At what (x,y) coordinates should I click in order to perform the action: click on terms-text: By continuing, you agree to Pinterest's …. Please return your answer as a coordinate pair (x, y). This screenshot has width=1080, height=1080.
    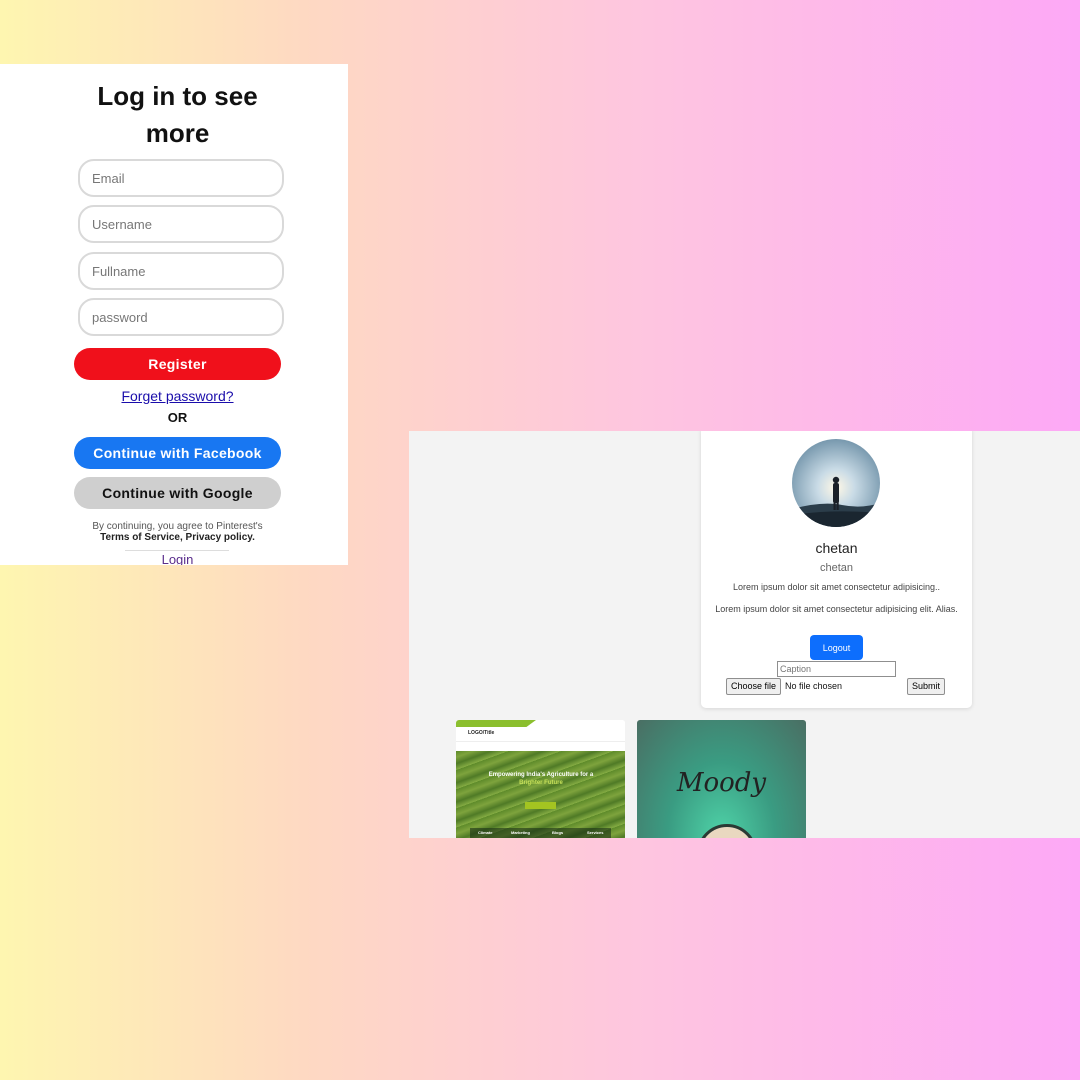
    Looking at the image, I should click on (174, 532).